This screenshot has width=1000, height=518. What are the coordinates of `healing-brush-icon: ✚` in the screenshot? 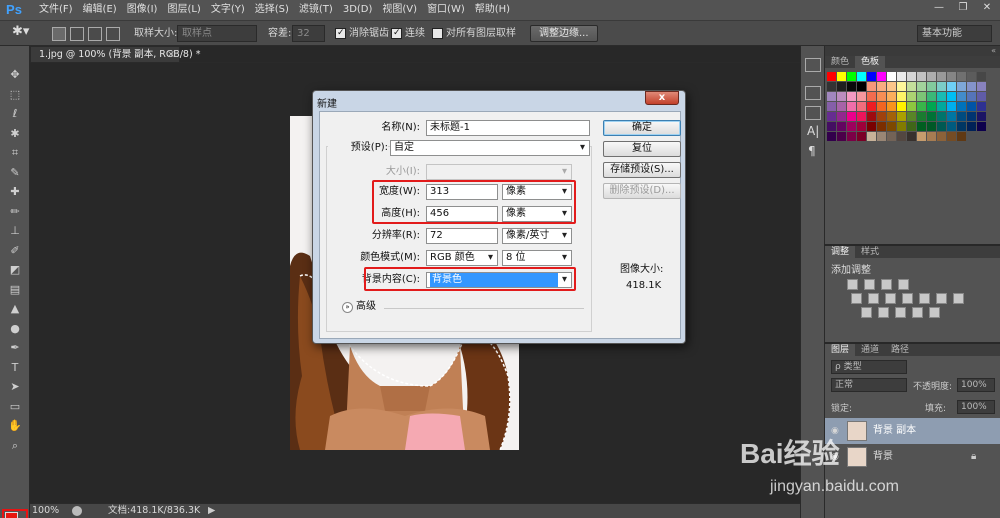 It's located at (15, 192).